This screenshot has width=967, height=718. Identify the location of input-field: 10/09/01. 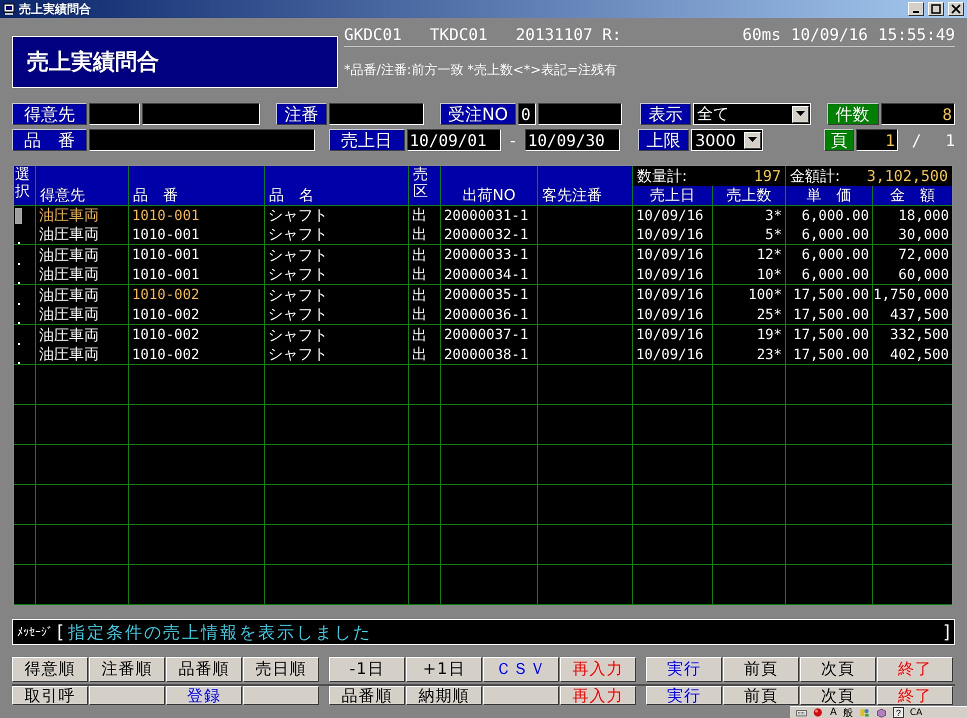
(454, 140).